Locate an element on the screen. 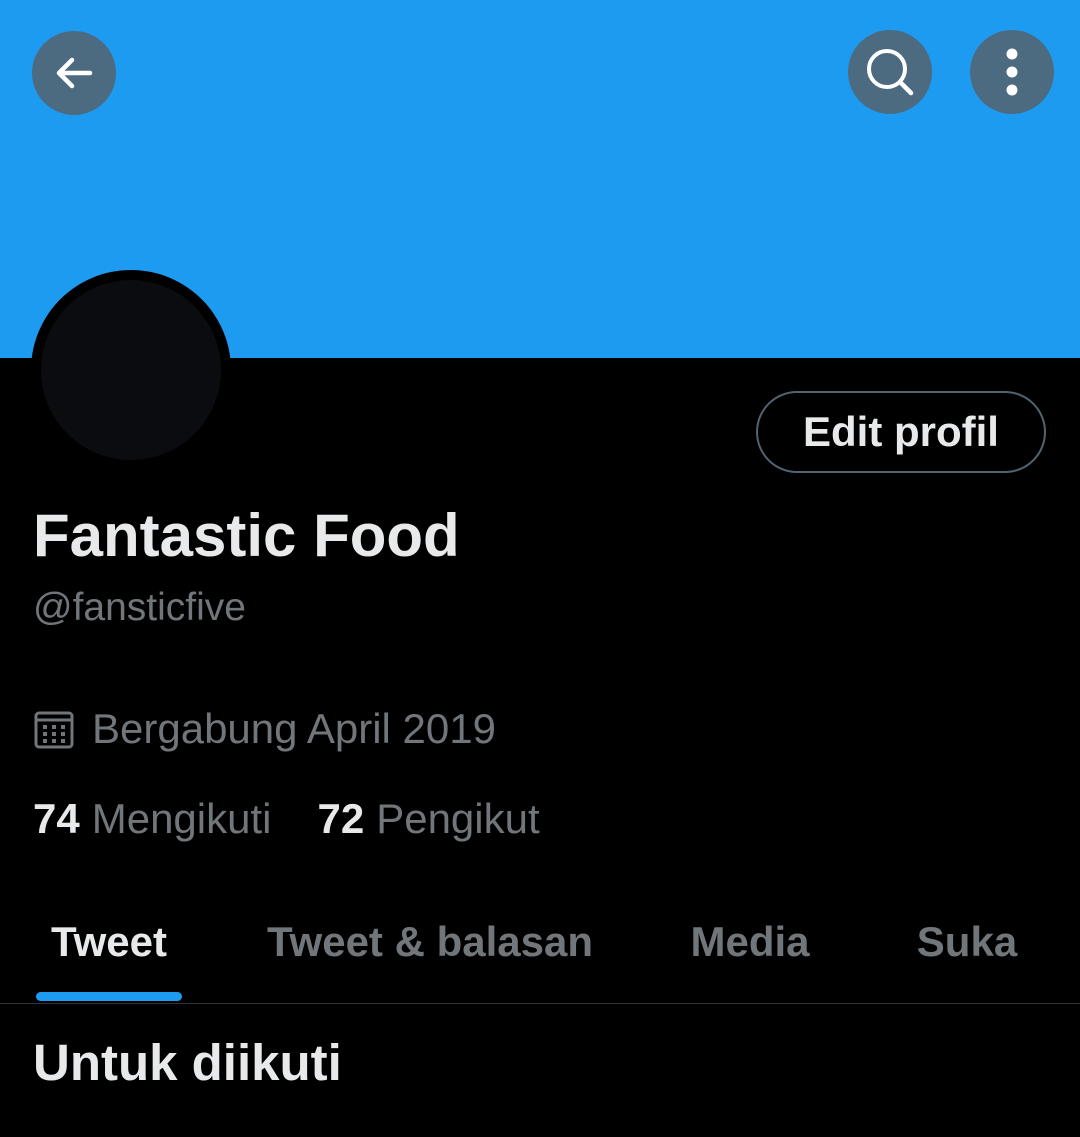 This screenshot has width=1080, height=1137. tab-label: Tweet & balasan is located at coordinates (430, 941).